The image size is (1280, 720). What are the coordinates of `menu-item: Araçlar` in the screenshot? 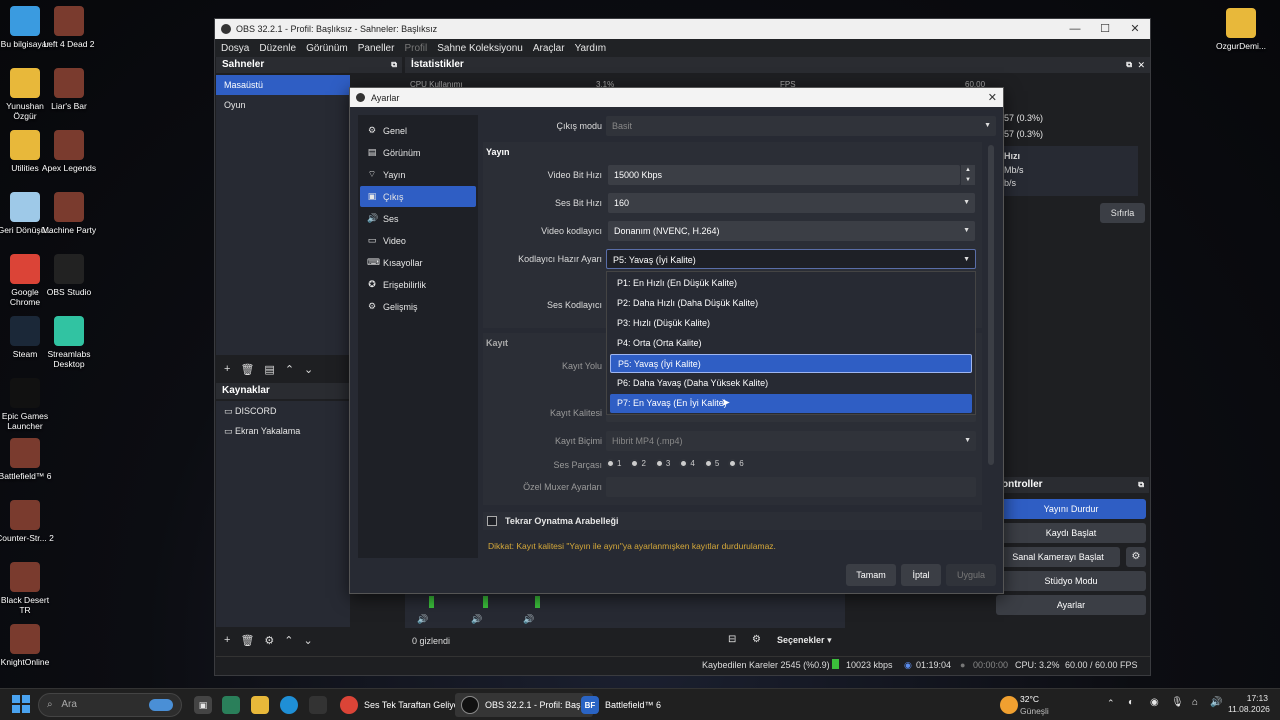 It's located at (549, 48).